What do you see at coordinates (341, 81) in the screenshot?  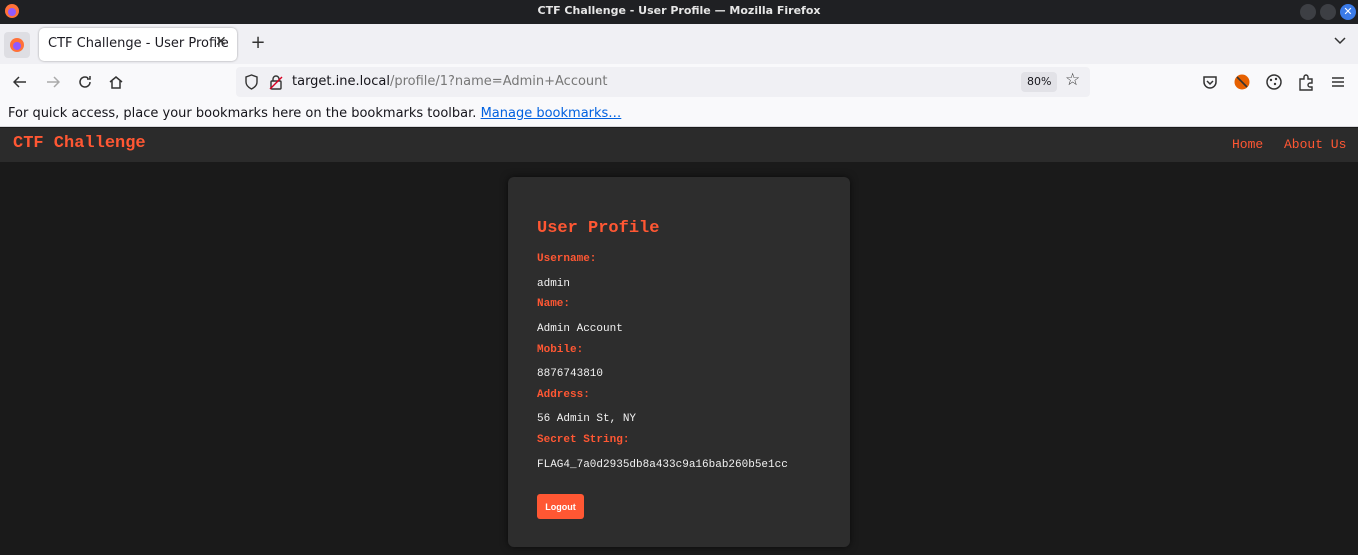 I see `url-host: target.ine.local` at bounding box center [341, 81].